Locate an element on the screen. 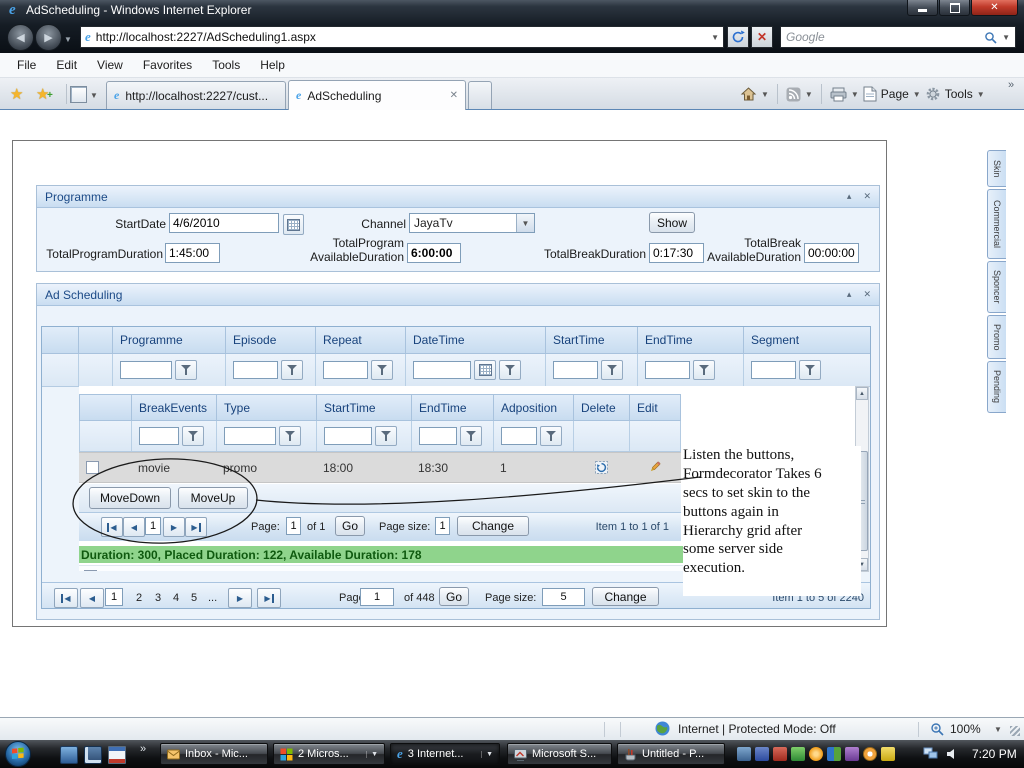  channel-dropdown: JayaTv ▼ is located at coordinates (472, 223).